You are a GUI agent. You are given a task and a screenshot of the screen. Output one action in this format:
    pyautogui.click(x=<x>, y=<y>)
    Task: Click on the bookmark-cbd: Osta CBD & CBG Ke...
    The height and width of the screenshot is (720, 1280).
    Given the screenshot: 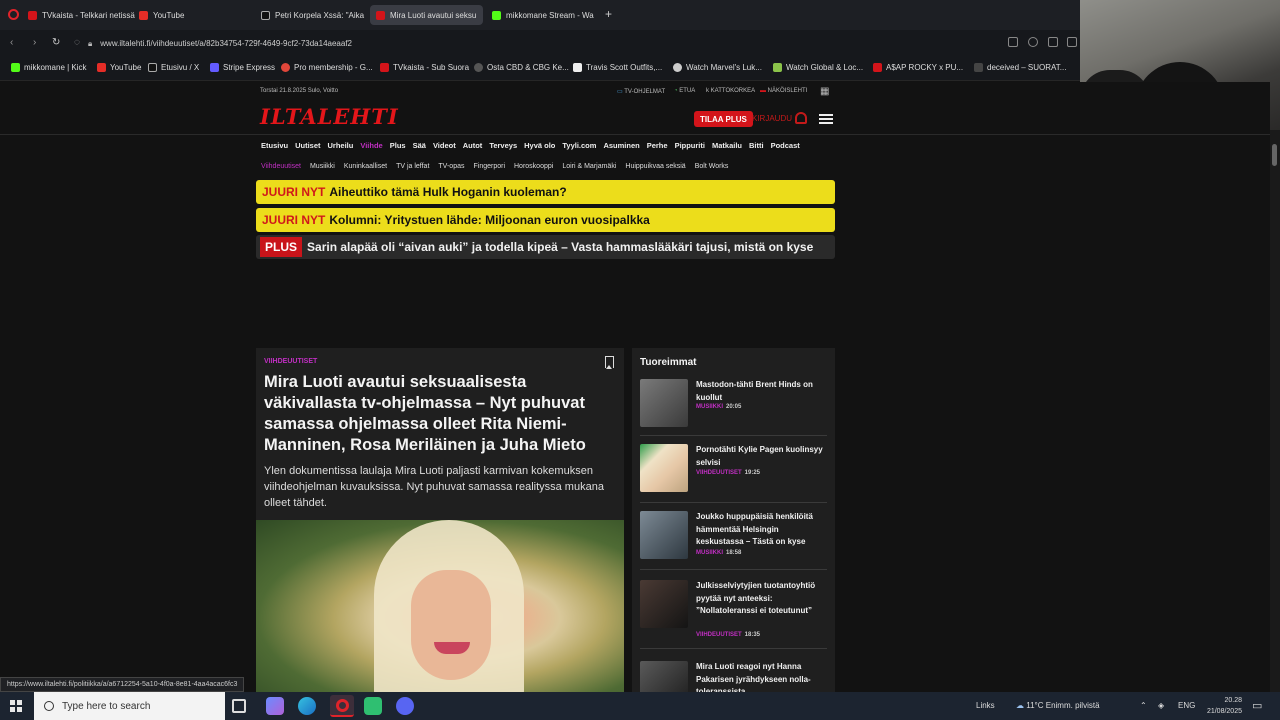 What is the action you would take?
    pyautogui.click(x=521, y=67)
    